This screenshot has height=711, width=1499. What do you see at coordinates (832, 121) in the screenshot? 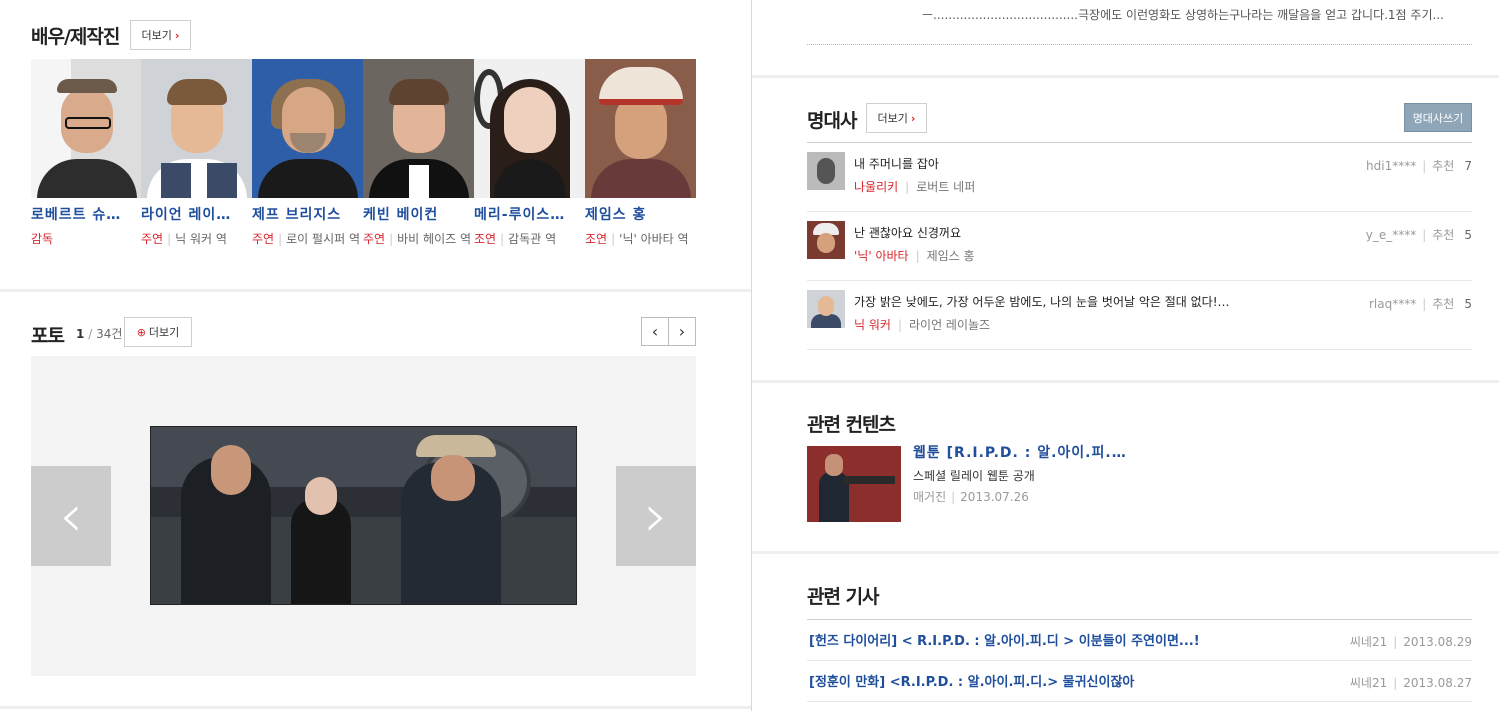
I see `quotes-title: 명대사` at bounding box center [832, 121].